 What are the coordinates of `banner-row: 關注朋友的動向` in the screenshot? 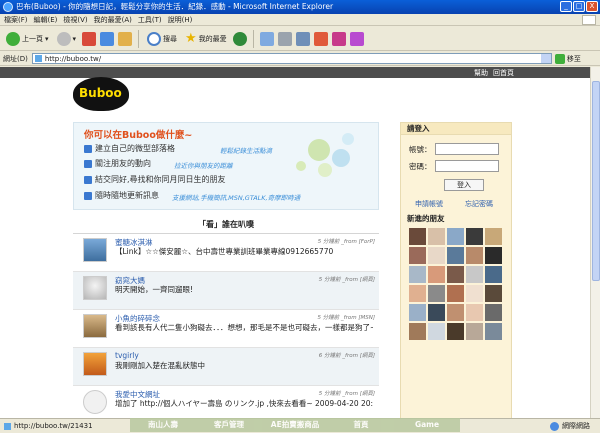 It's located at (117, 163).